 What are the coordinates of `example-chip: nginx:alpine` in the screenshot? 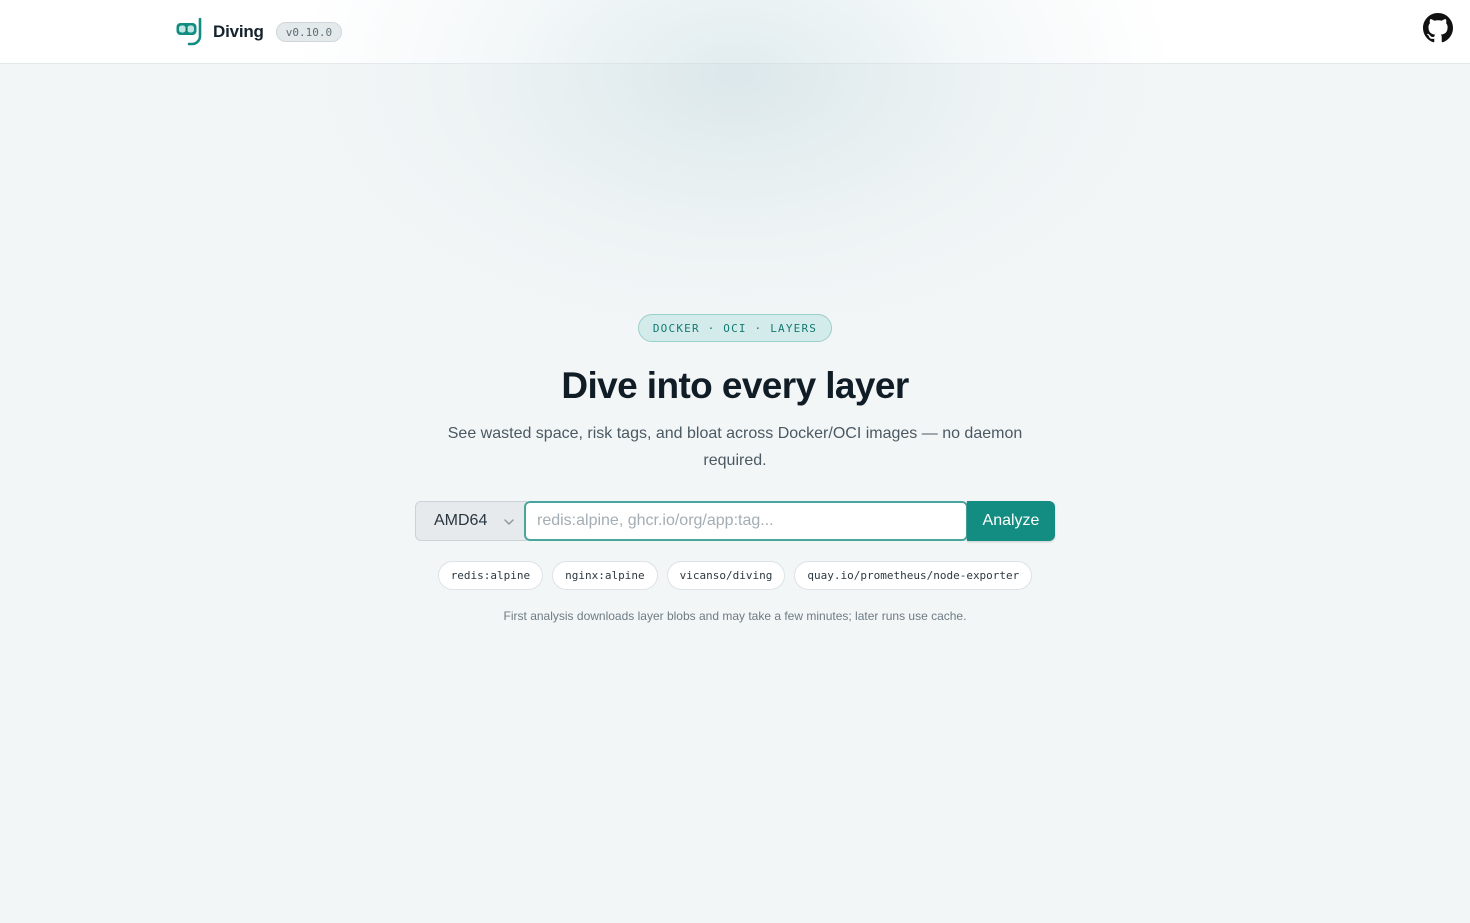 It's located at (605, 575).